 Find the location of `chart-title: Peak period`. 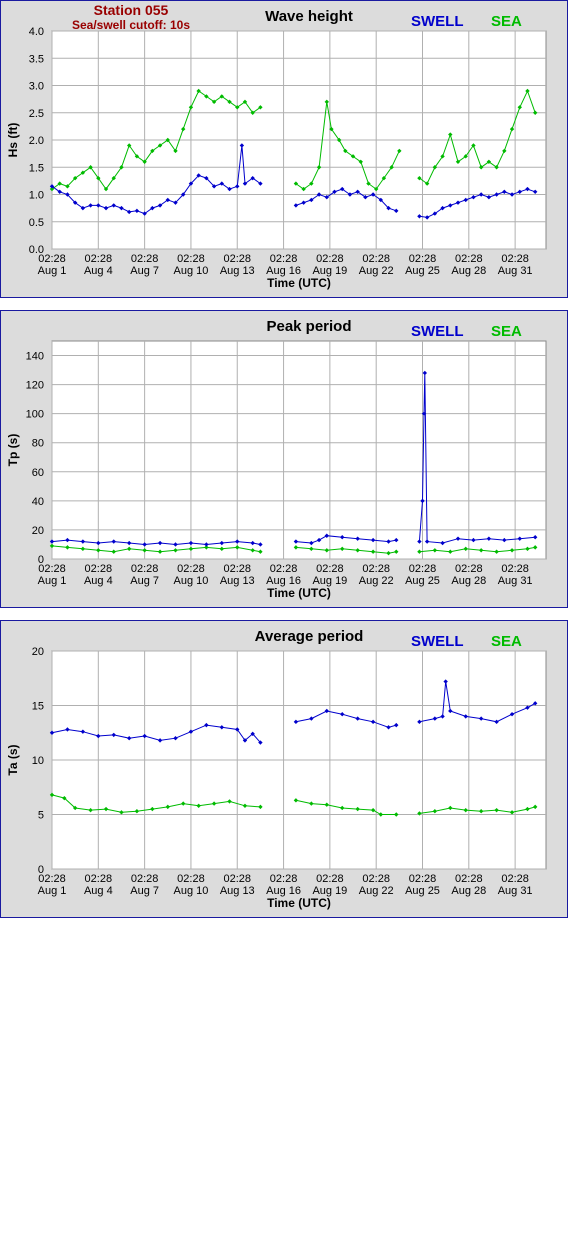

chart-title: Peak period is located at coordinates (308, 326).